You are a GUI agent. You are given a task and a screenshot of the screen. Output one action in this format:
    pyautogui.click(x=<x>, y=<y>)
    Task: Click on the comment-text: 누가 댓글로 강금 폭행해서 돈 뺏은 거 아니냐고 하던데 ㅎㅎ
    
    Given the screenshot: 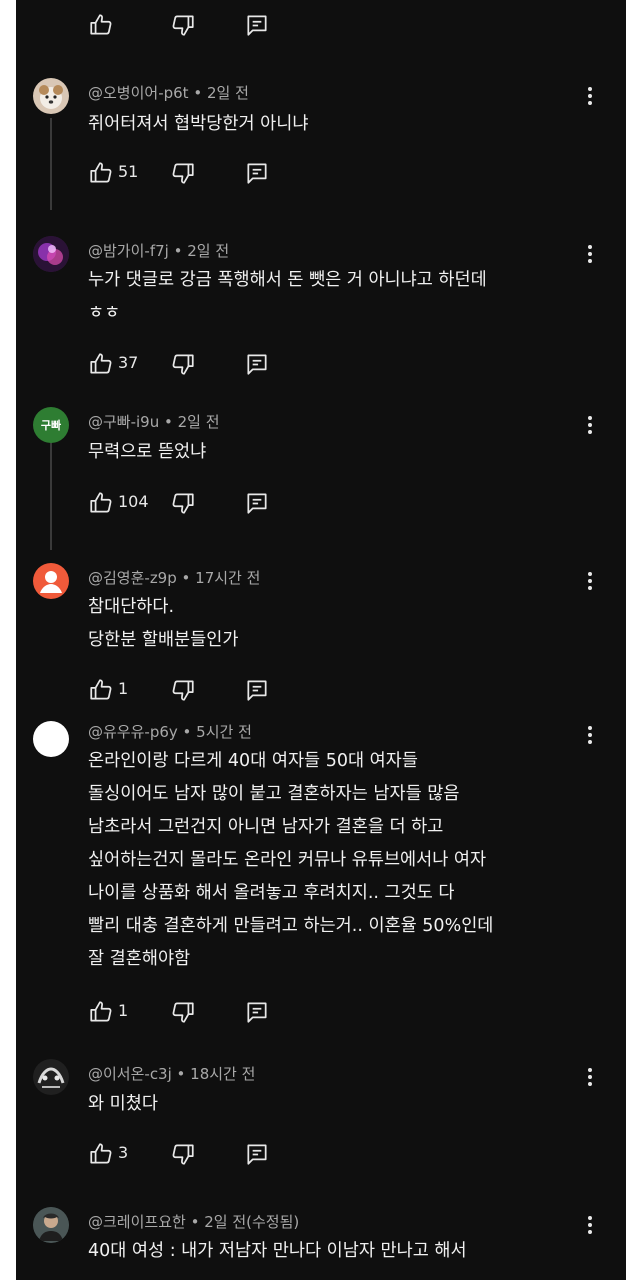 What is the action you would take?
    pyautogui.click(x=287, y=297)
    